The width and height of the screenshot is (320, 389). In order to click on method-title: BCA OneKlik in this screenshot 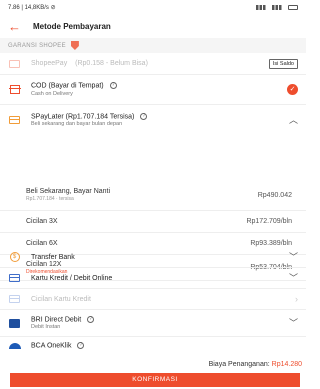, I will do `click(51, 346)`.